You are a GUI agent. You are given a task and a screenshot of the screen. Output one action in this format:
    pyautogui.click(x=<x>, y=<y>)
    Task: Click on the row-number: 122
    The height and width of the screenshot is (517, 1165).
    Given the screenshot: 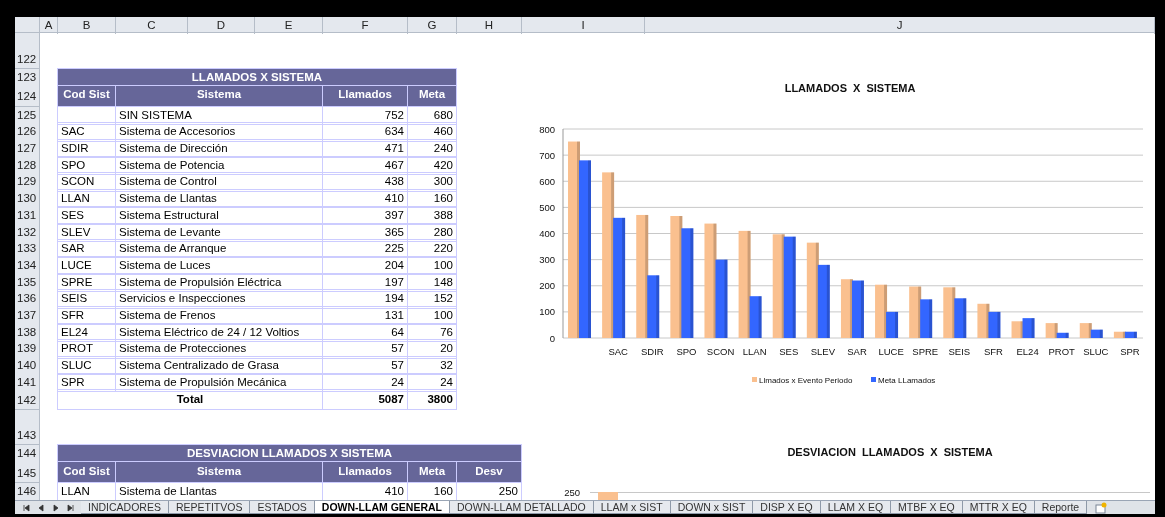 What is the action you would take?
    pyautogui.click(x=27, y=51)
    